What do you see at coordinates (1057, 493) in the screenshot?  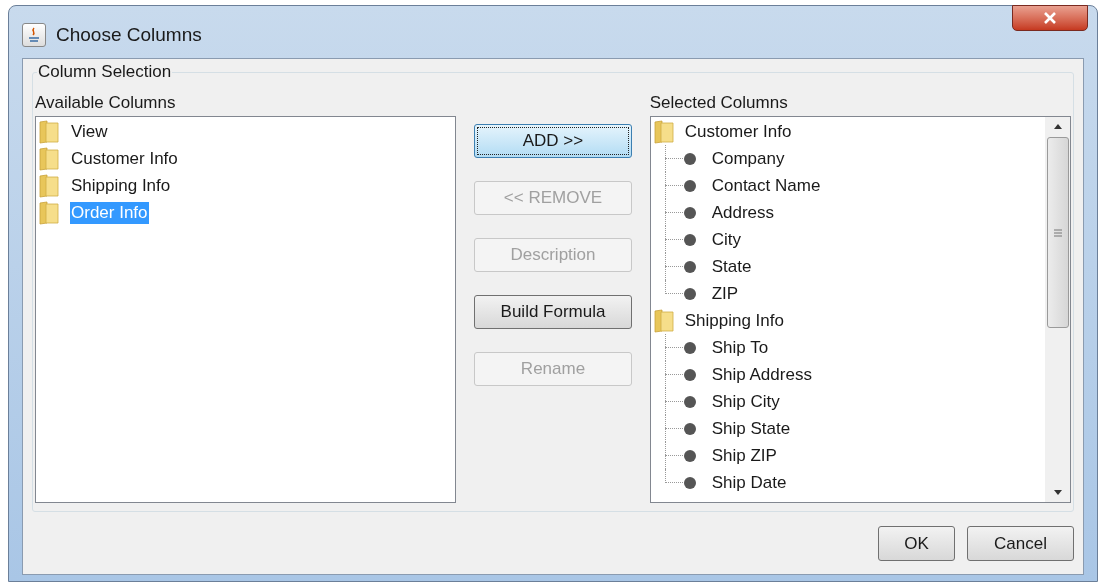 I see `scroll-down-icon` at bounding box center [1057, 493].